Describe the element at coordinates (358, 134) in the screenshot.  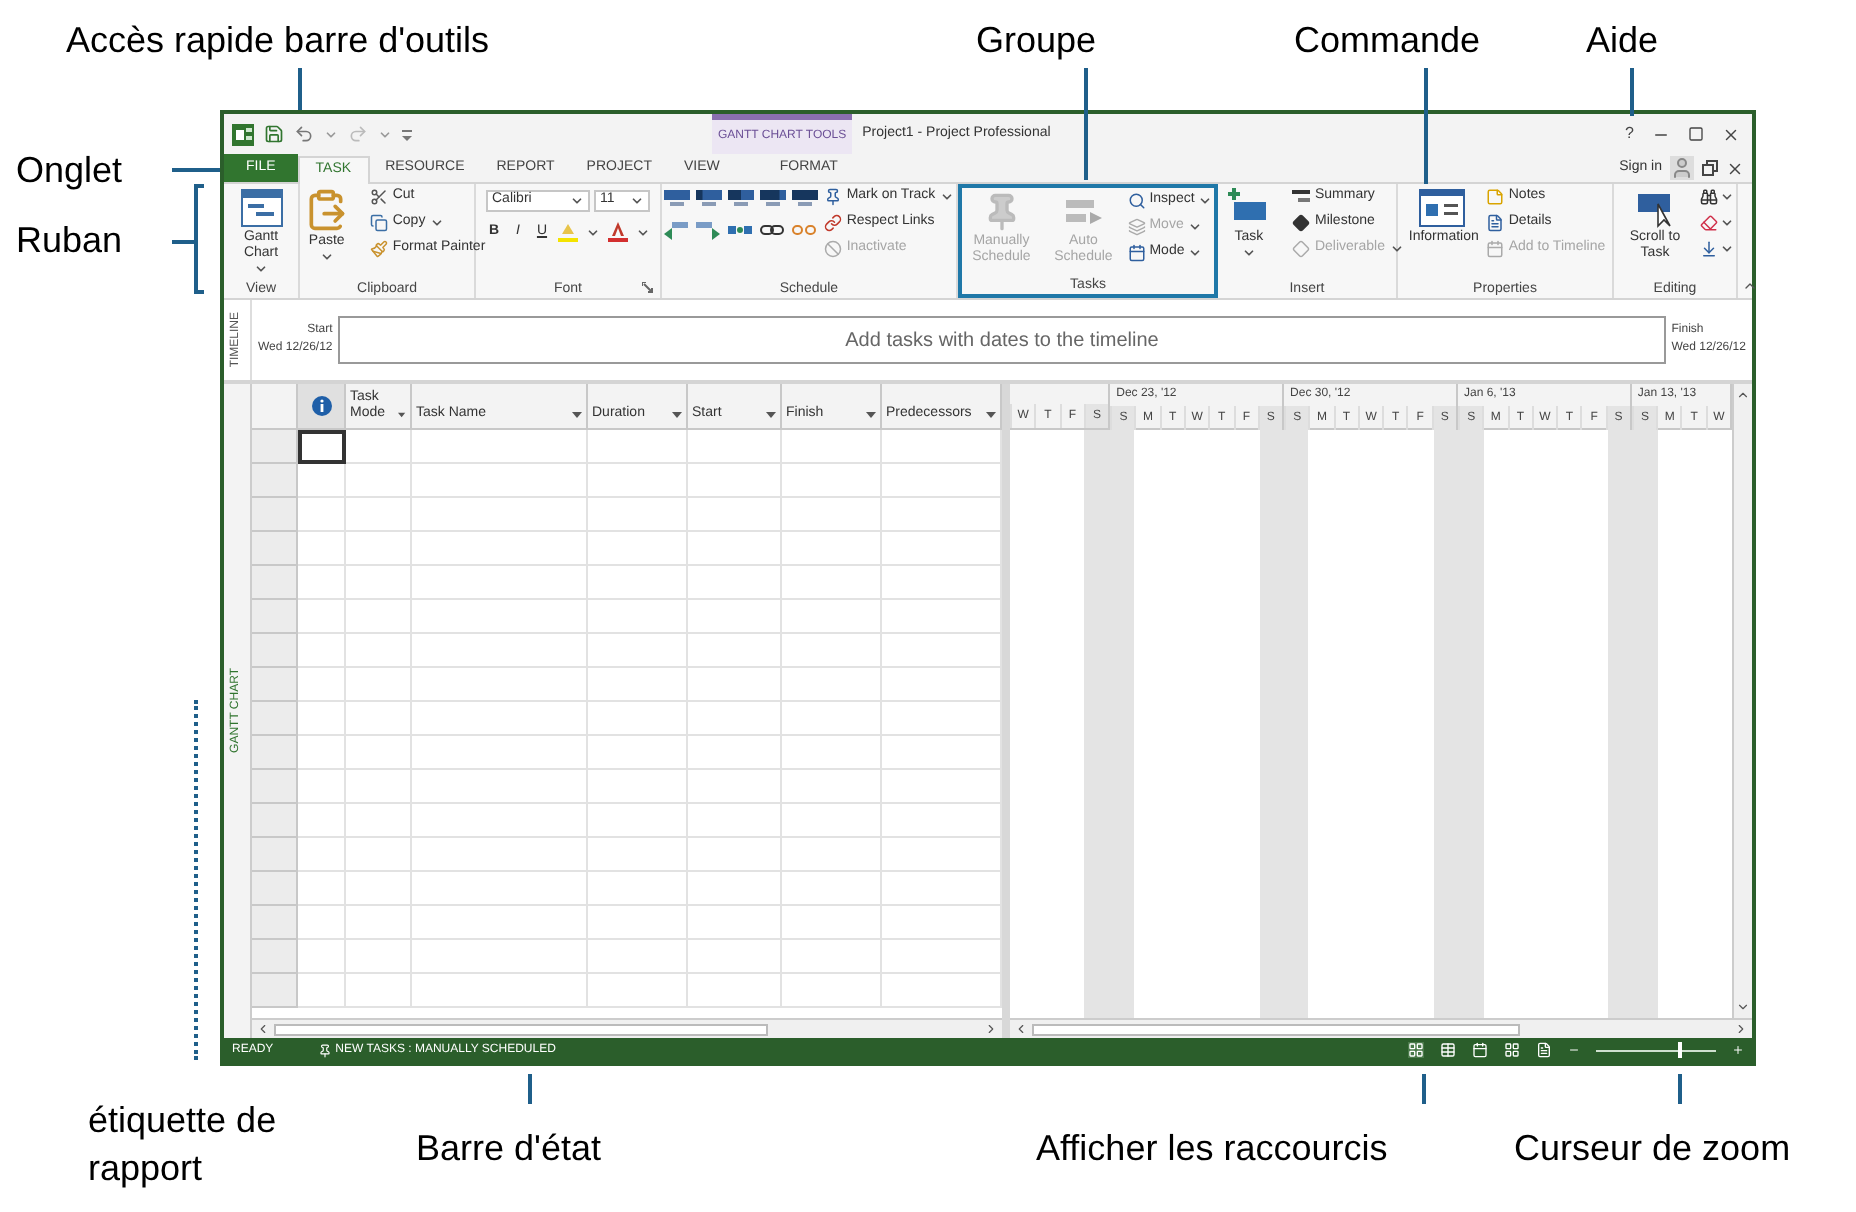
I see `redo-icon` at that location.